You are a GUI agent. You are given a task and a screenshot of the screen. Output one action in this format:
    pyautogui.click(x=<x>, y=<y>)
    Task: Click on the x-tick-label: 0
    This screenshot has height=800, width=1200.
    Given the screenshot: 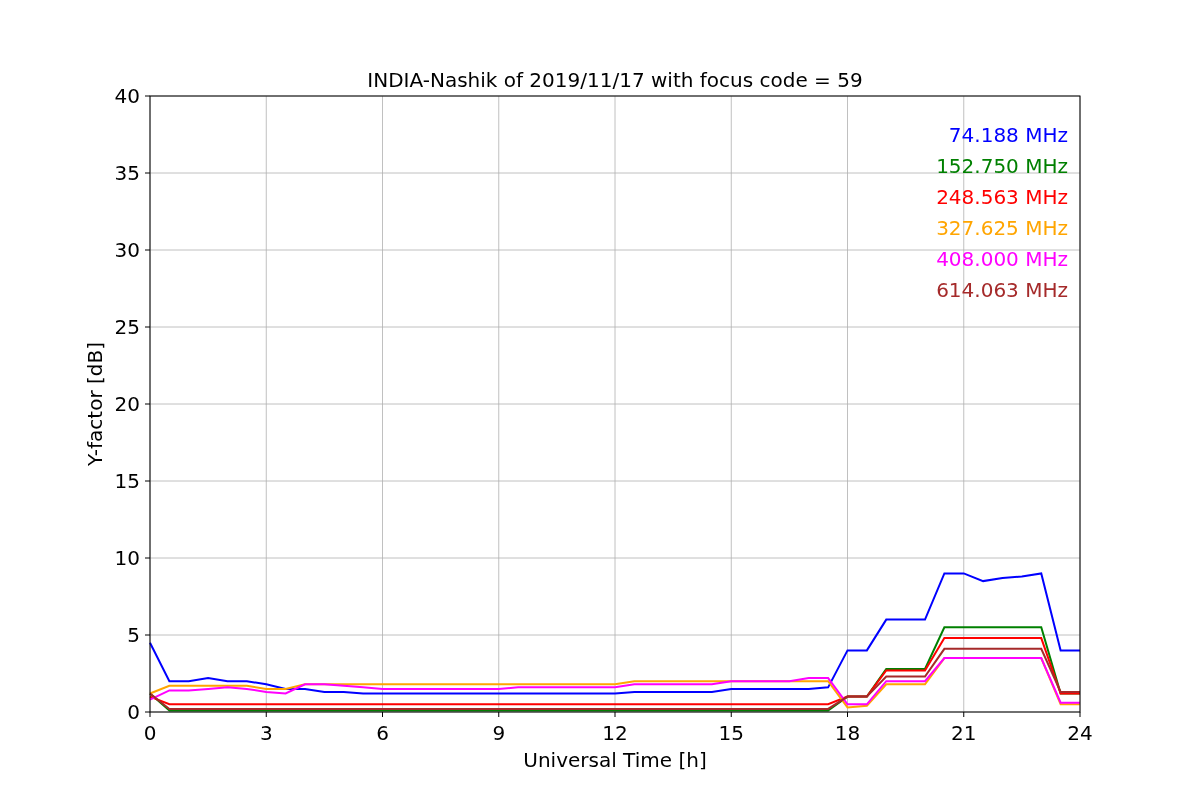 What is the action you would take?
    pyautogui.click(x=150, y=733)
    